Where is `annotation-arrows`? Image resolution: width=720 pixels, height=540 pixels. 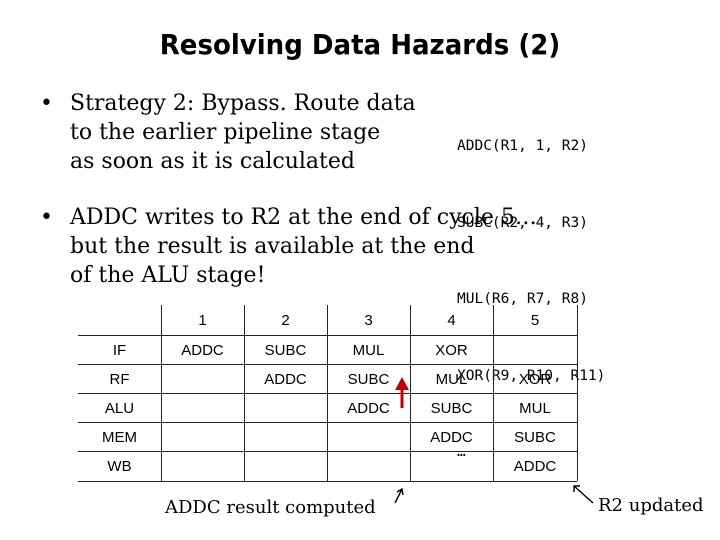 annotation-arrows is located at coordinates (494, 440).